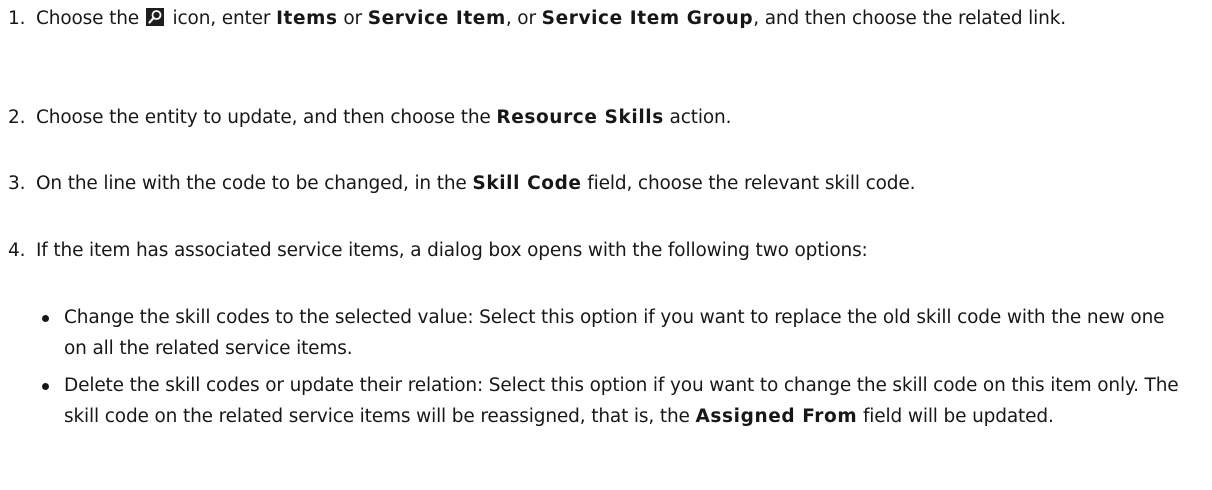 Image resolution: width=1212 pixels, height=490 pixels. I want to click on step-number: 1., so click(17, 18).